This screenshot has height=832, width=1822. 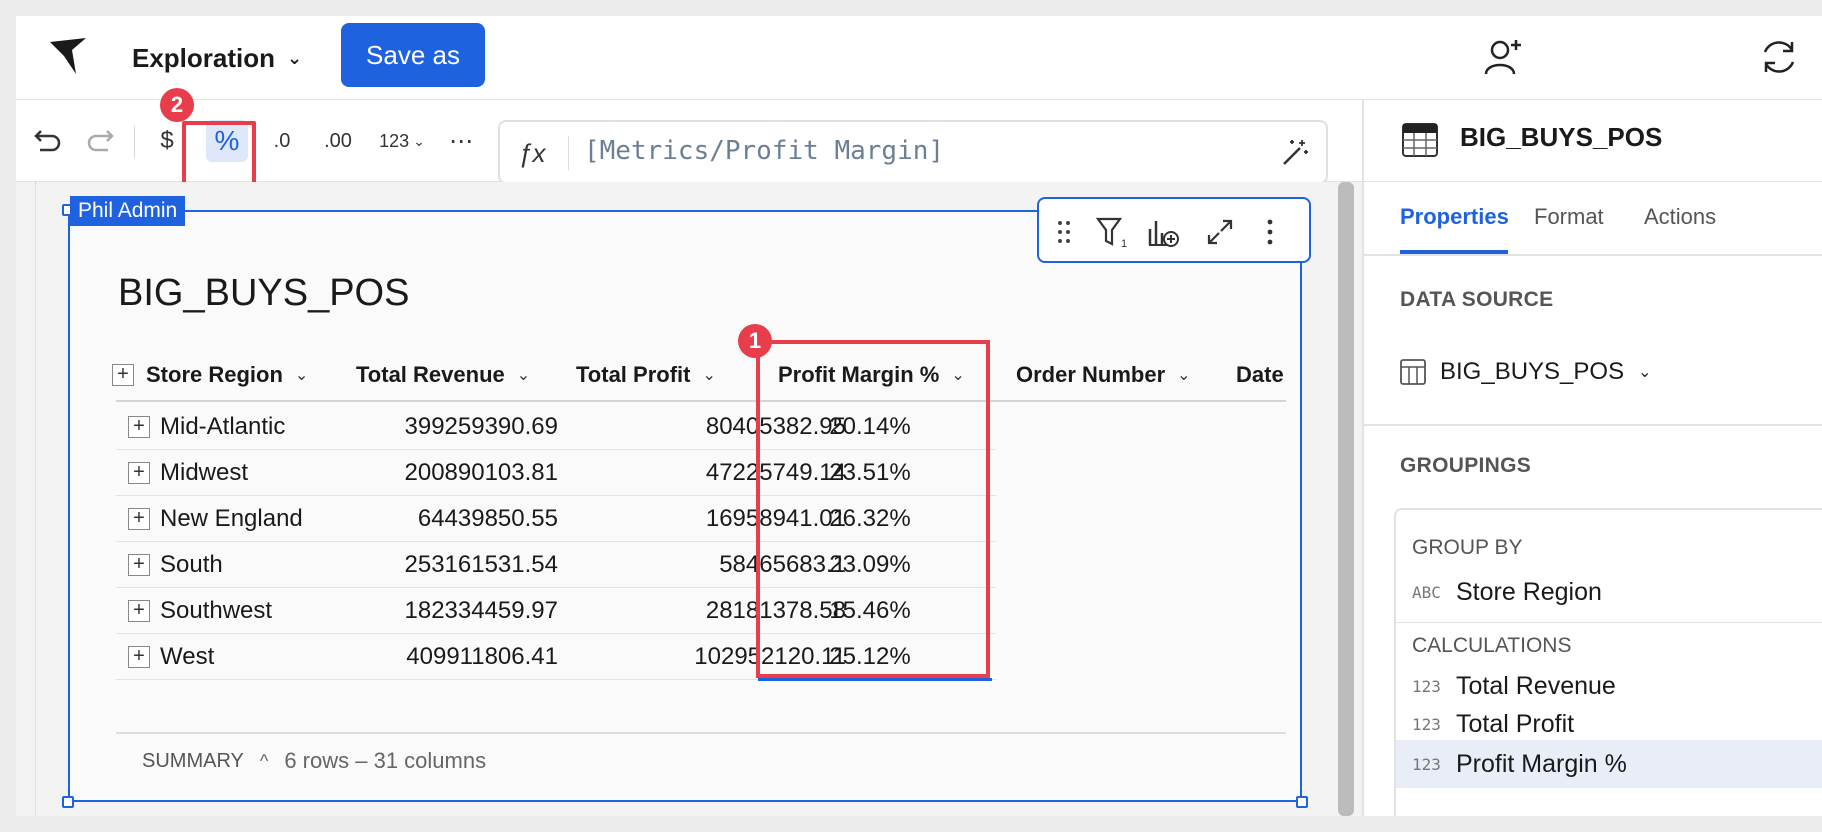 What do you see at coordinates (1561, 137) in the screenshot?
I see `panel-title: BIG_BUYS_POS` at bounding box center [1561, 137].